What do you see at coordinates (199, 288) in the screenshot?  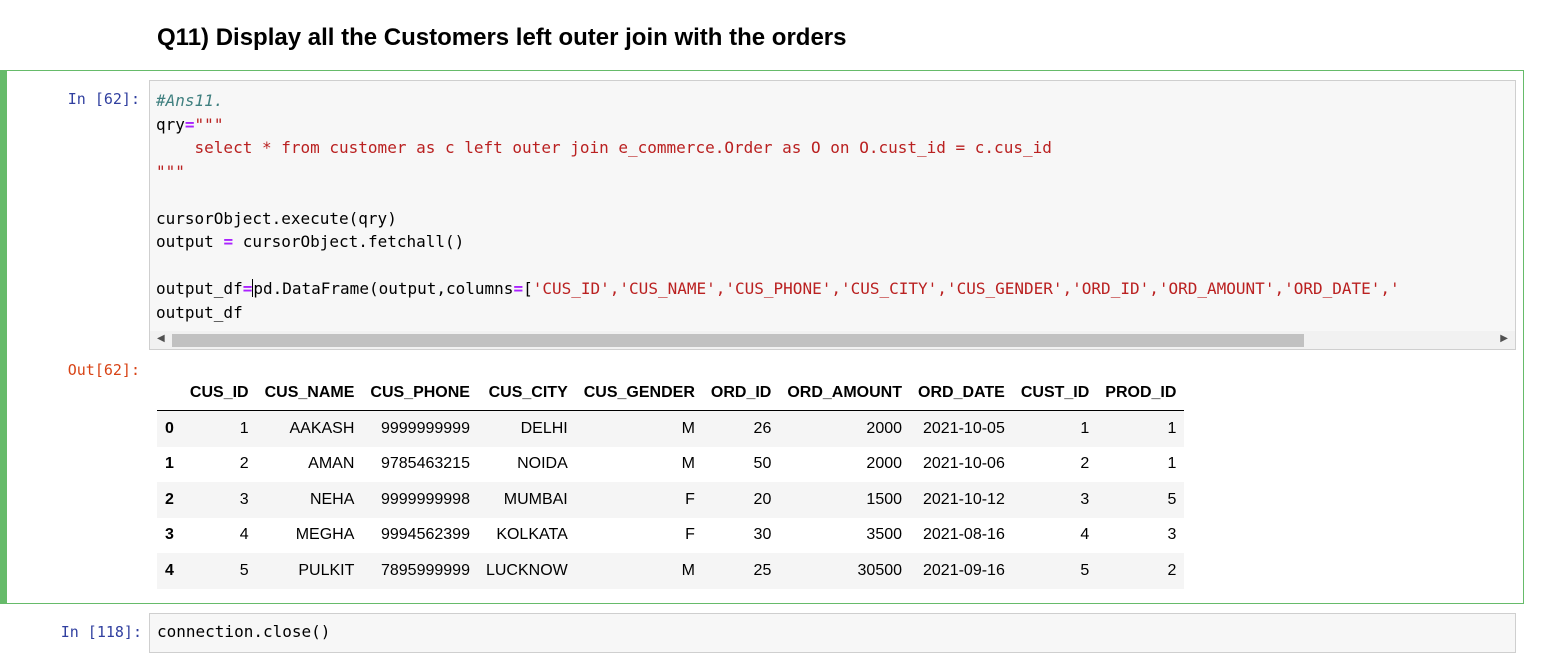 I see `code-token: output_df` at bounding box center [199, 288].